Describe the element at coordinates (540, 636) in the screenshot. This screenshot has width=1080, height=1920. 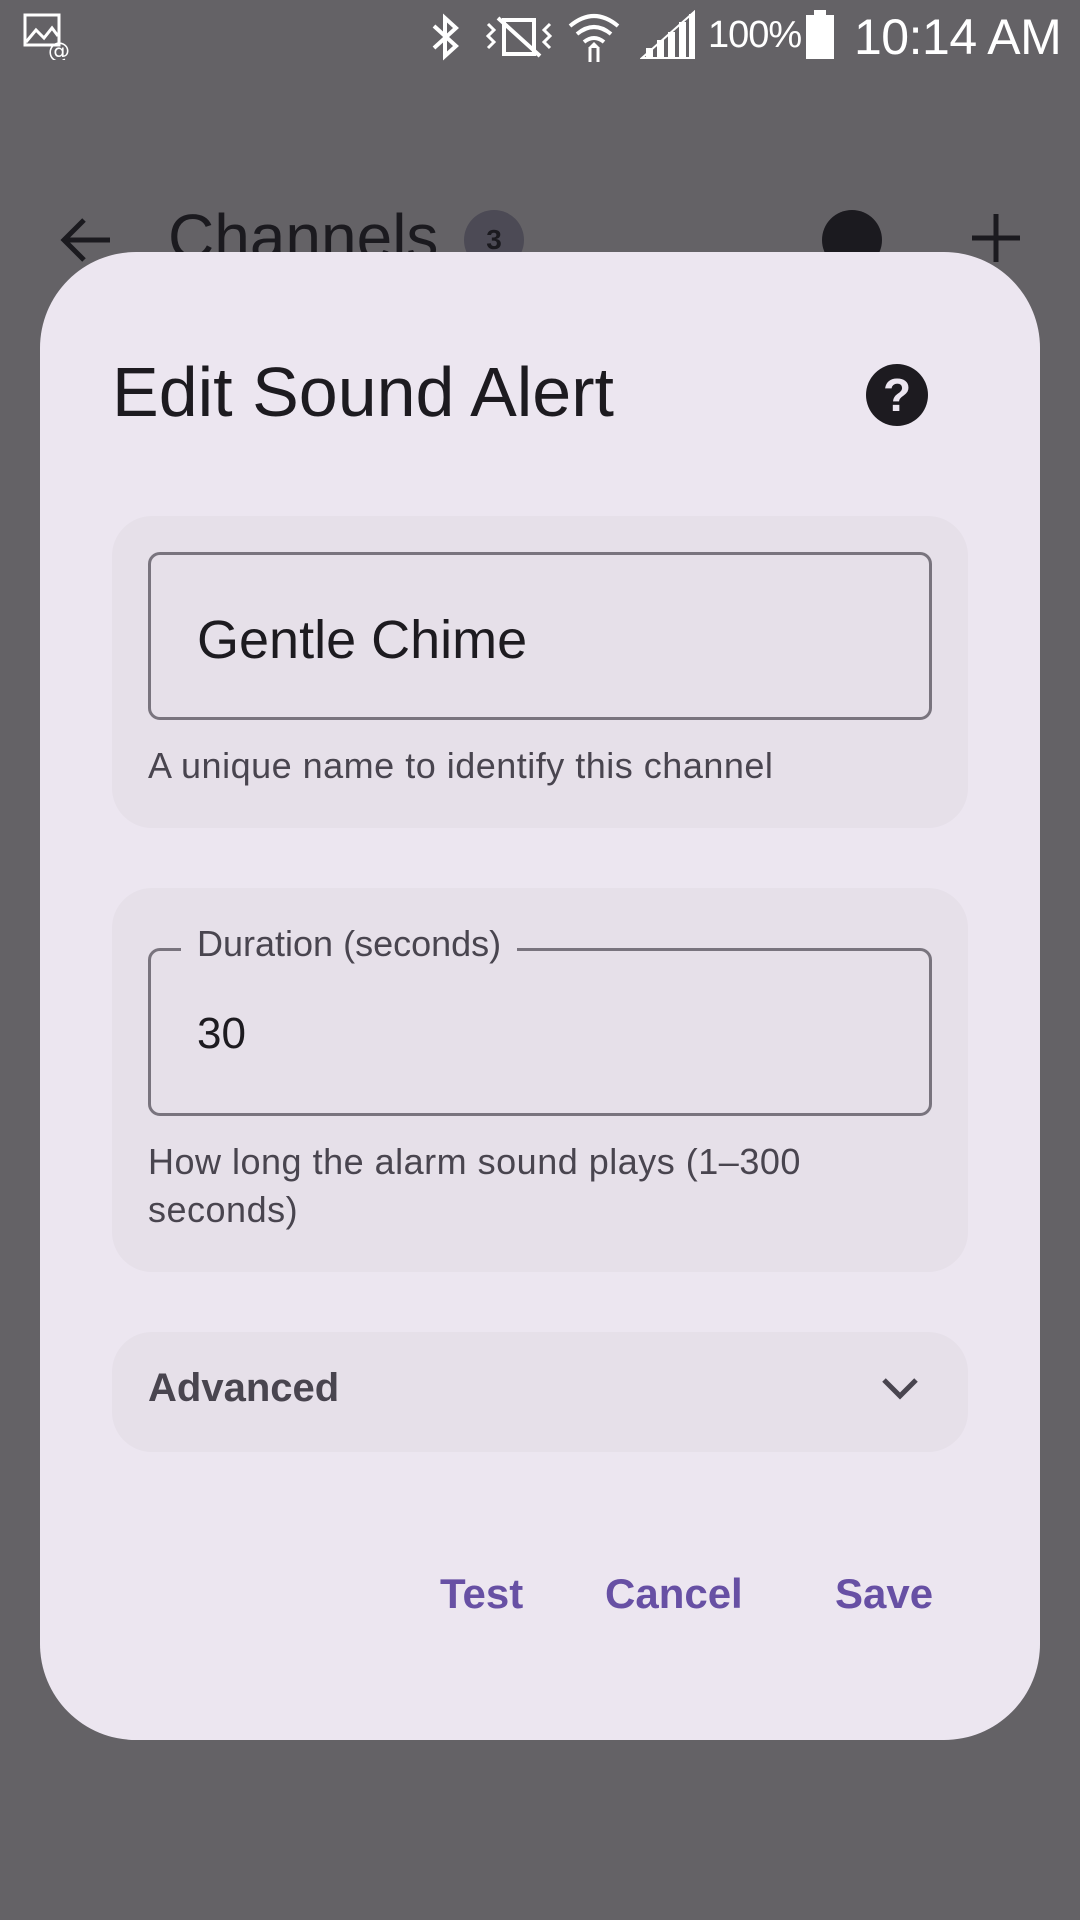
I see `channel-name-field: Gentle Chime` at that location.